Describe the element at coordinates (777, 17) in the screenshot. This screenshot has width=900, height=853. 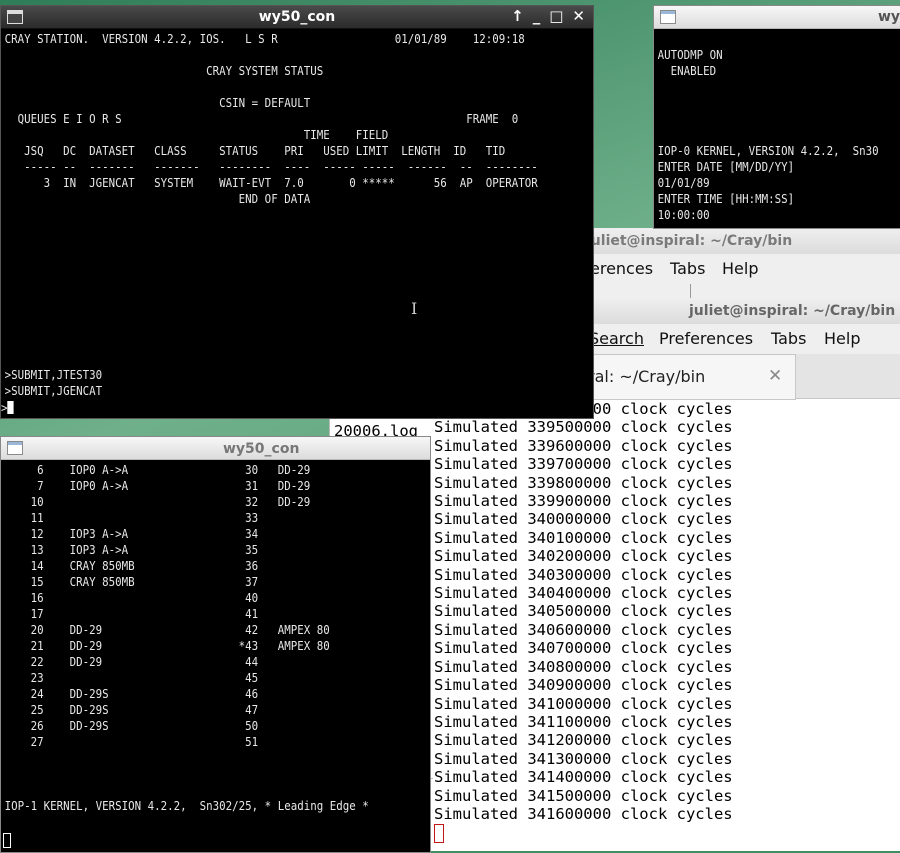
I see `autodump-titlebar: wy` at that location.